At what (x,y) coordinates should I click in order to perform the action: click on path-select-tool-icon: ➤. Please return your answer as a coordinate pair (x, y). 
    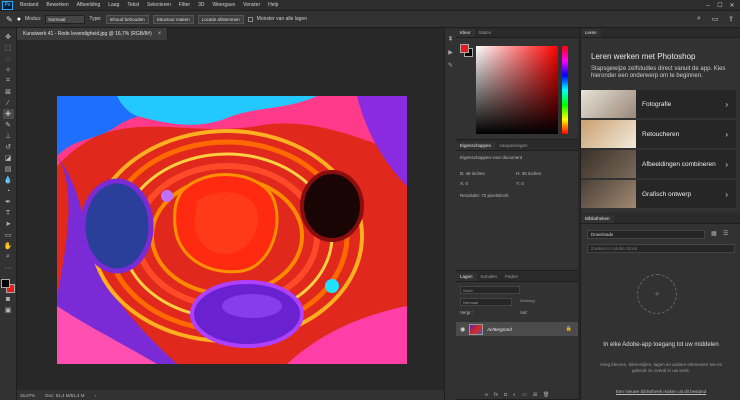
    Looking at the image, I should click on (8, 224).